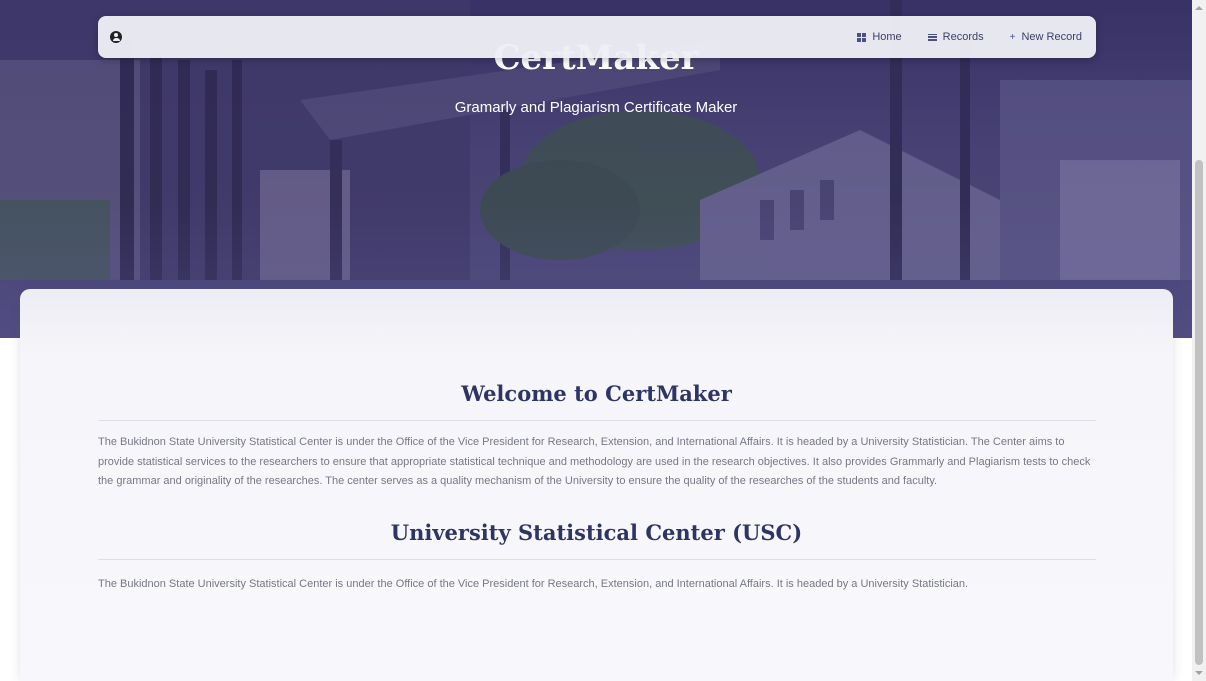  What do you see at coordinates (596, 393) in the screenshot?
I see `welcome-title: Welcome to CertMaker` at bounding box center [596, 393].